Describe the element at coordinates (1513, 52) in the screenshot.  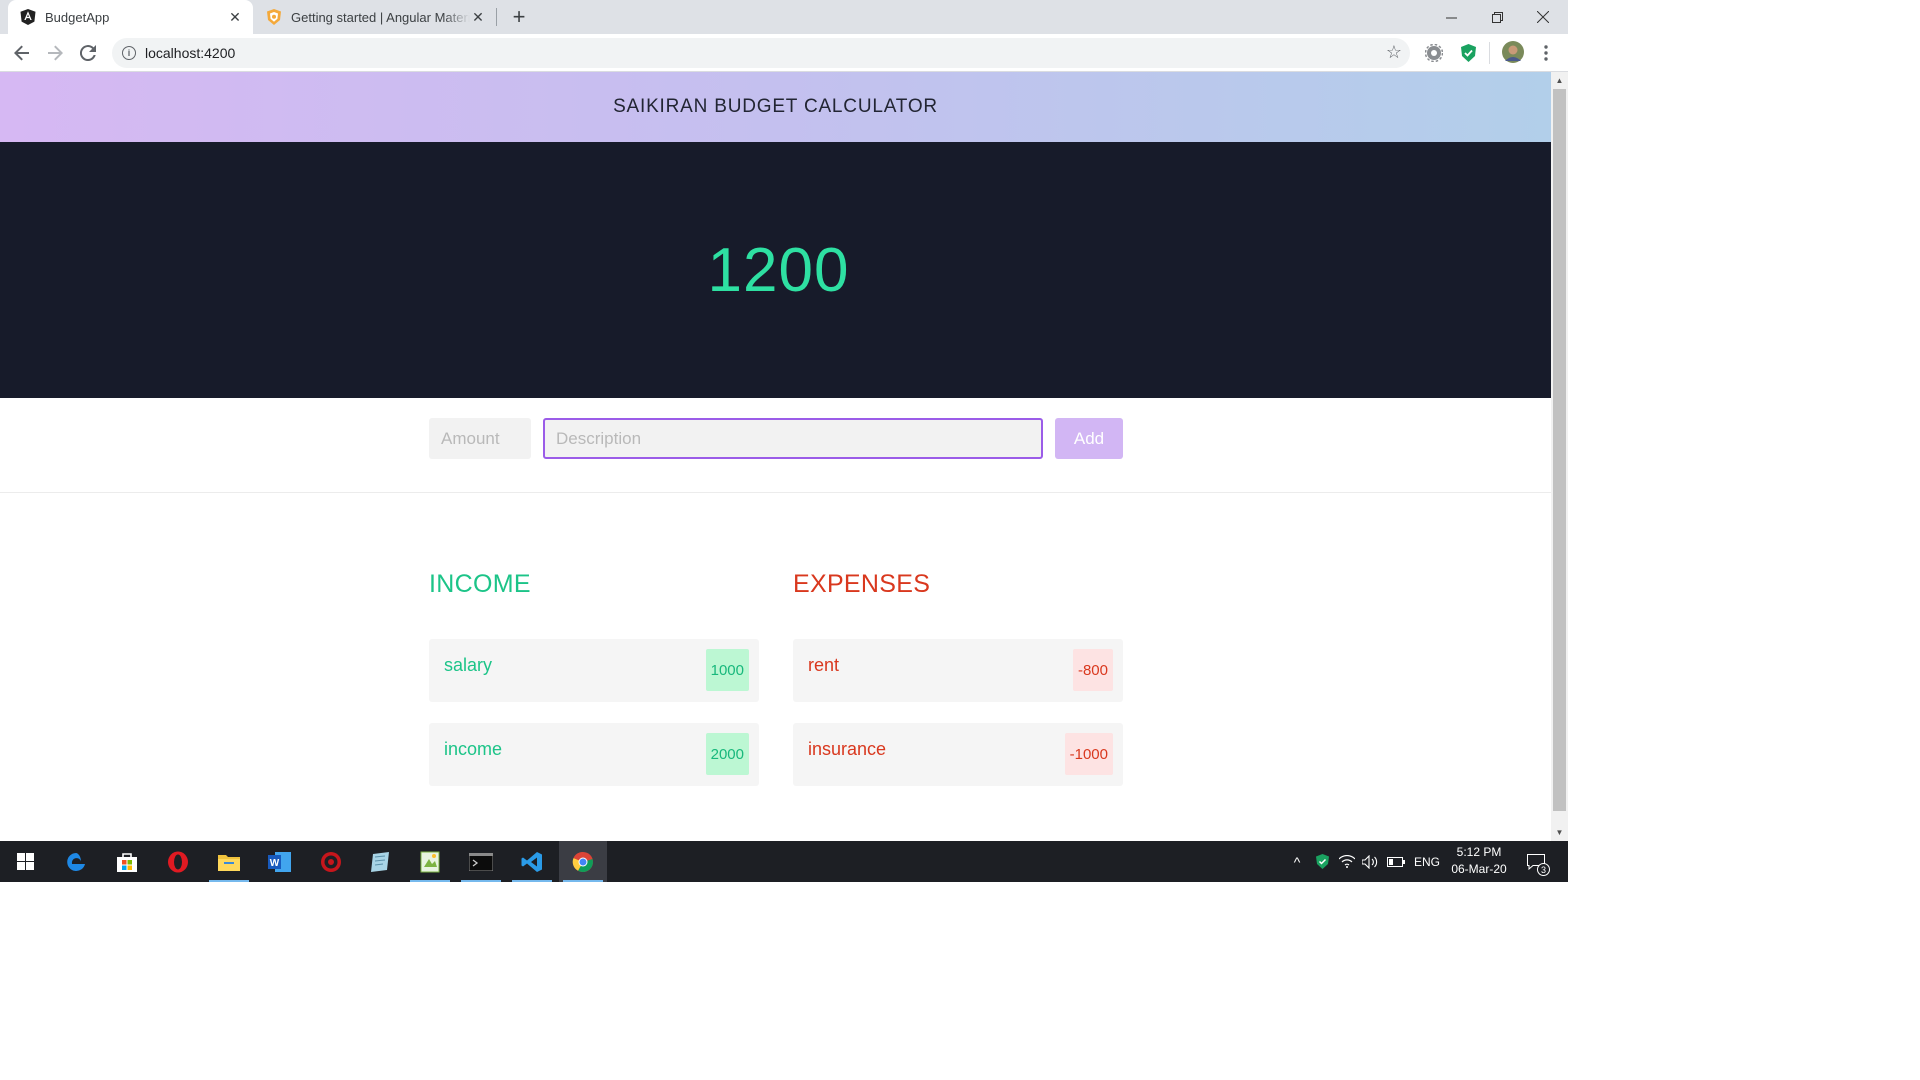
I see `profile-avatar` at that location.